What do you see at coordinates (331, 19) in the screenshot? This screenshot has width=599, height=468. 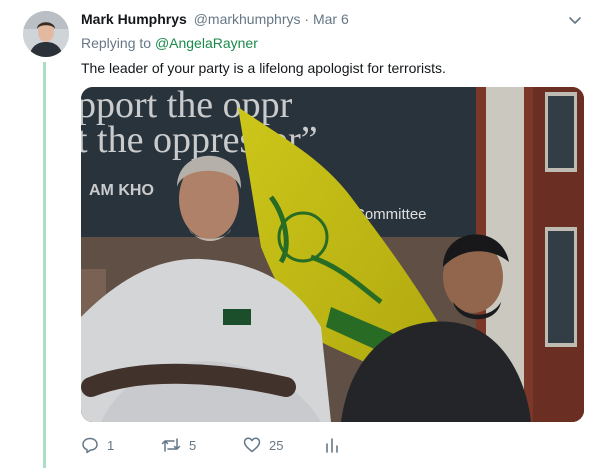 I see `tweet-timestamp: Mar 6` at bounding box center [331, 19].